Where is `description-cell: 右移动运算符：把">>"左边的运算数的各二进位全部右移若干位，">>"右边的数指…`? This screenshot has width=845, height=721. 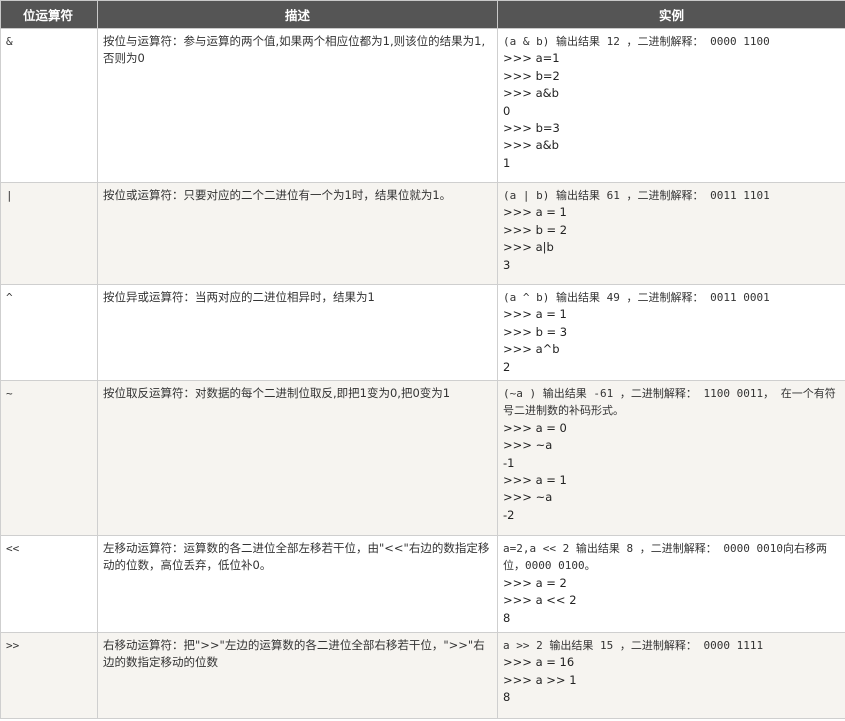 description-cell: 右移动运算符：把">>"左边的运算数的各二进位全部右移若干位，">>"右边的数指… is located at coordinates (297, 675).